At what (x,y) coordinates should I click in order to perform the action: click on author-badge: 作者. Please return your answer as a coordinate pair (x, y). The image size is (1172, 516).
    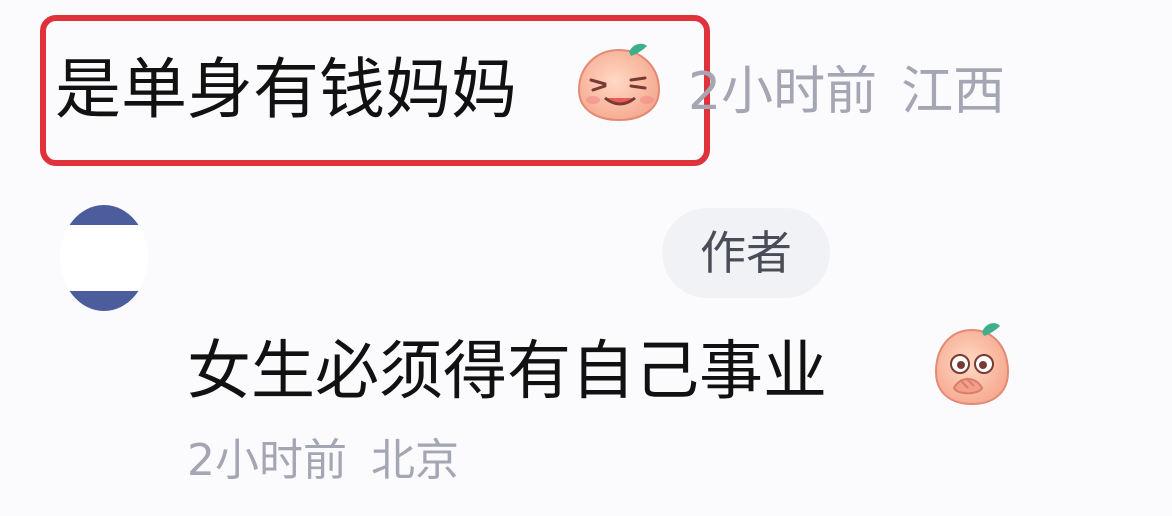
    Looking at the image, I should click on (746, 253).